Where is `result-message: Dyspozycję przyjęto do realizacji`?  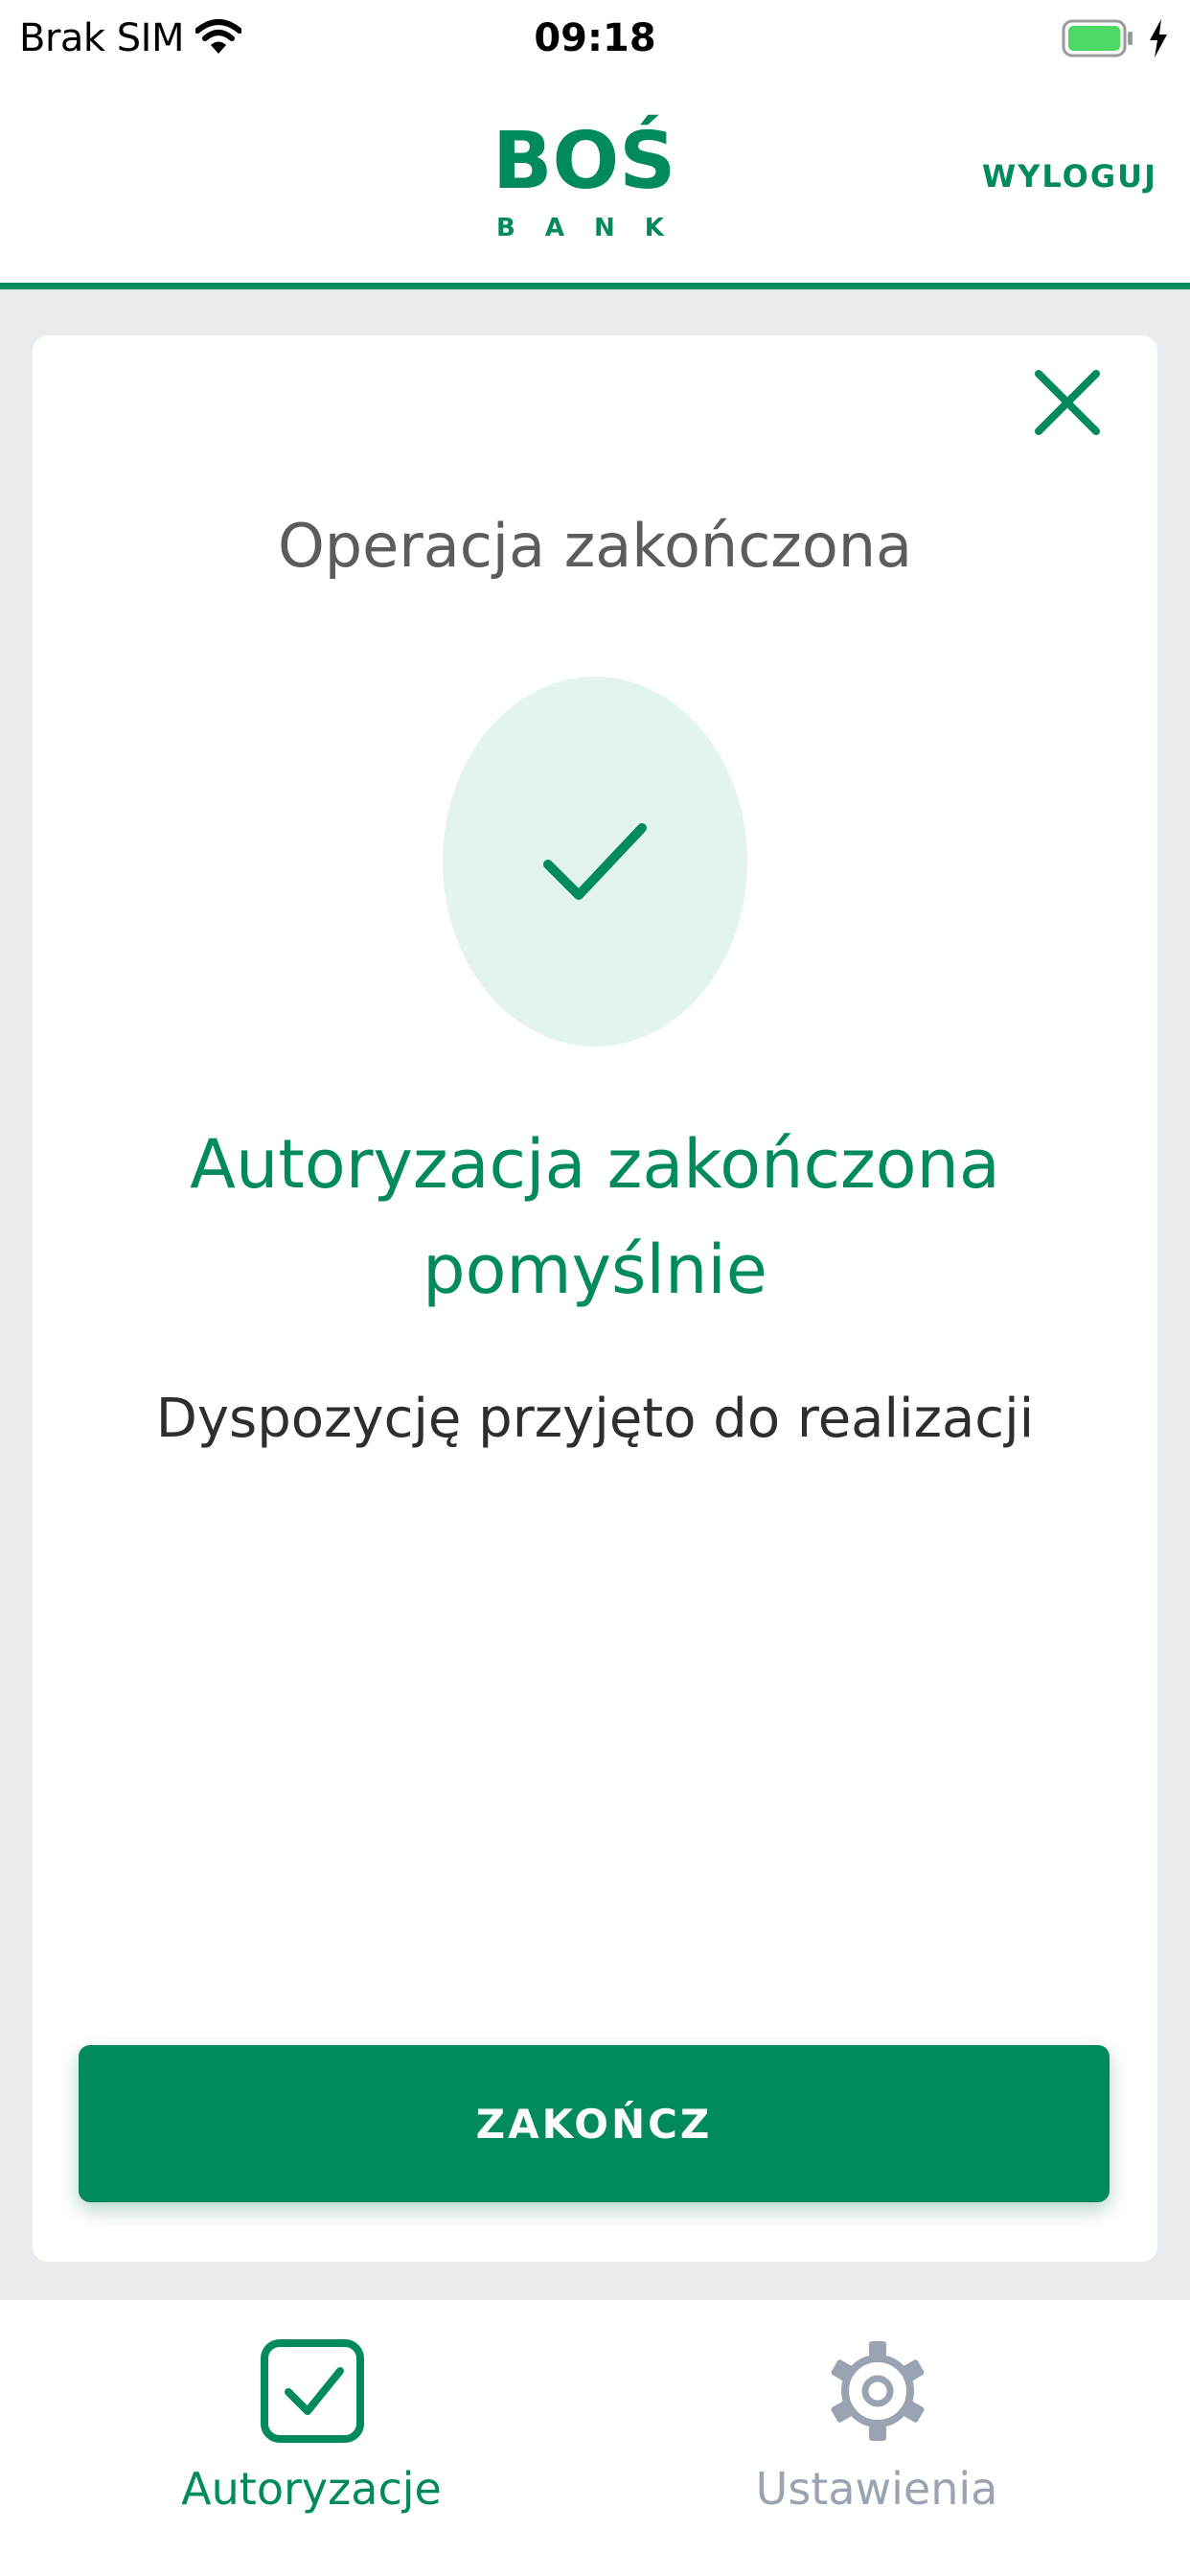
result-message: Dyspozycję przyjęto do realizacji is located at coordinates (595, 1419).